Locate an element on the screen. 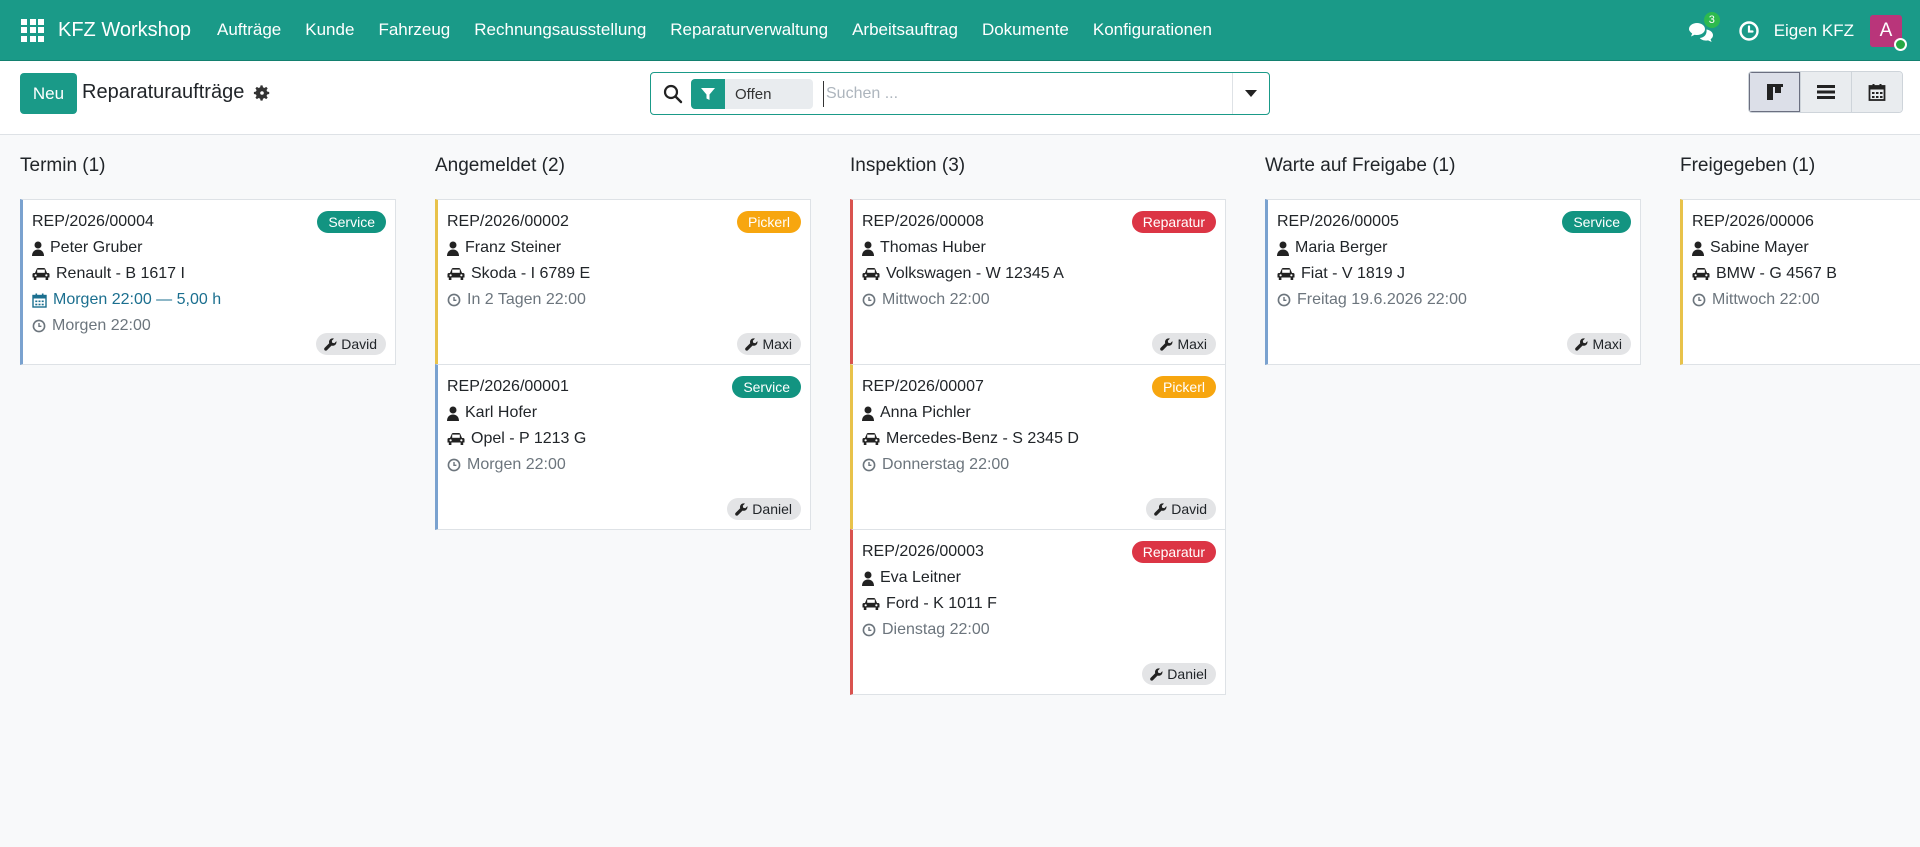 This screenshot has height=847, width=1920. online-status-dot is located at coordinates (1900, 44).